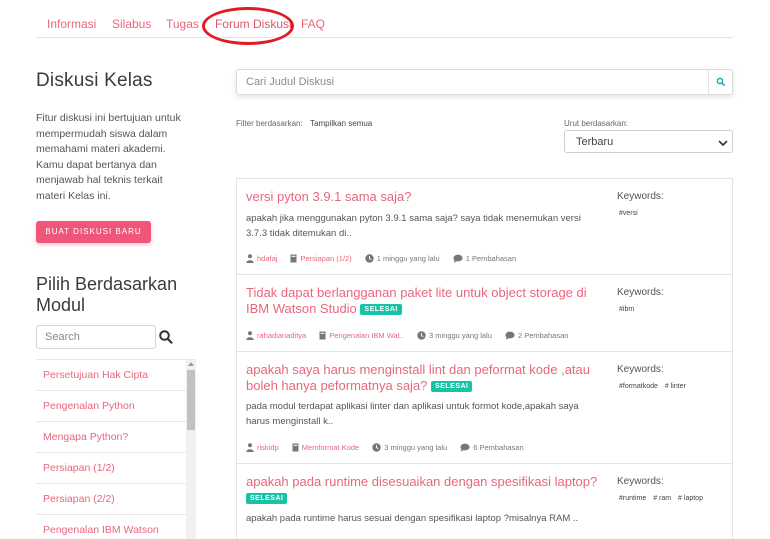 The image size is (770, 539). Describe the element at coordinates (131, 24) in the screenshot. I see `tab-silabus: Silabus` at that location.